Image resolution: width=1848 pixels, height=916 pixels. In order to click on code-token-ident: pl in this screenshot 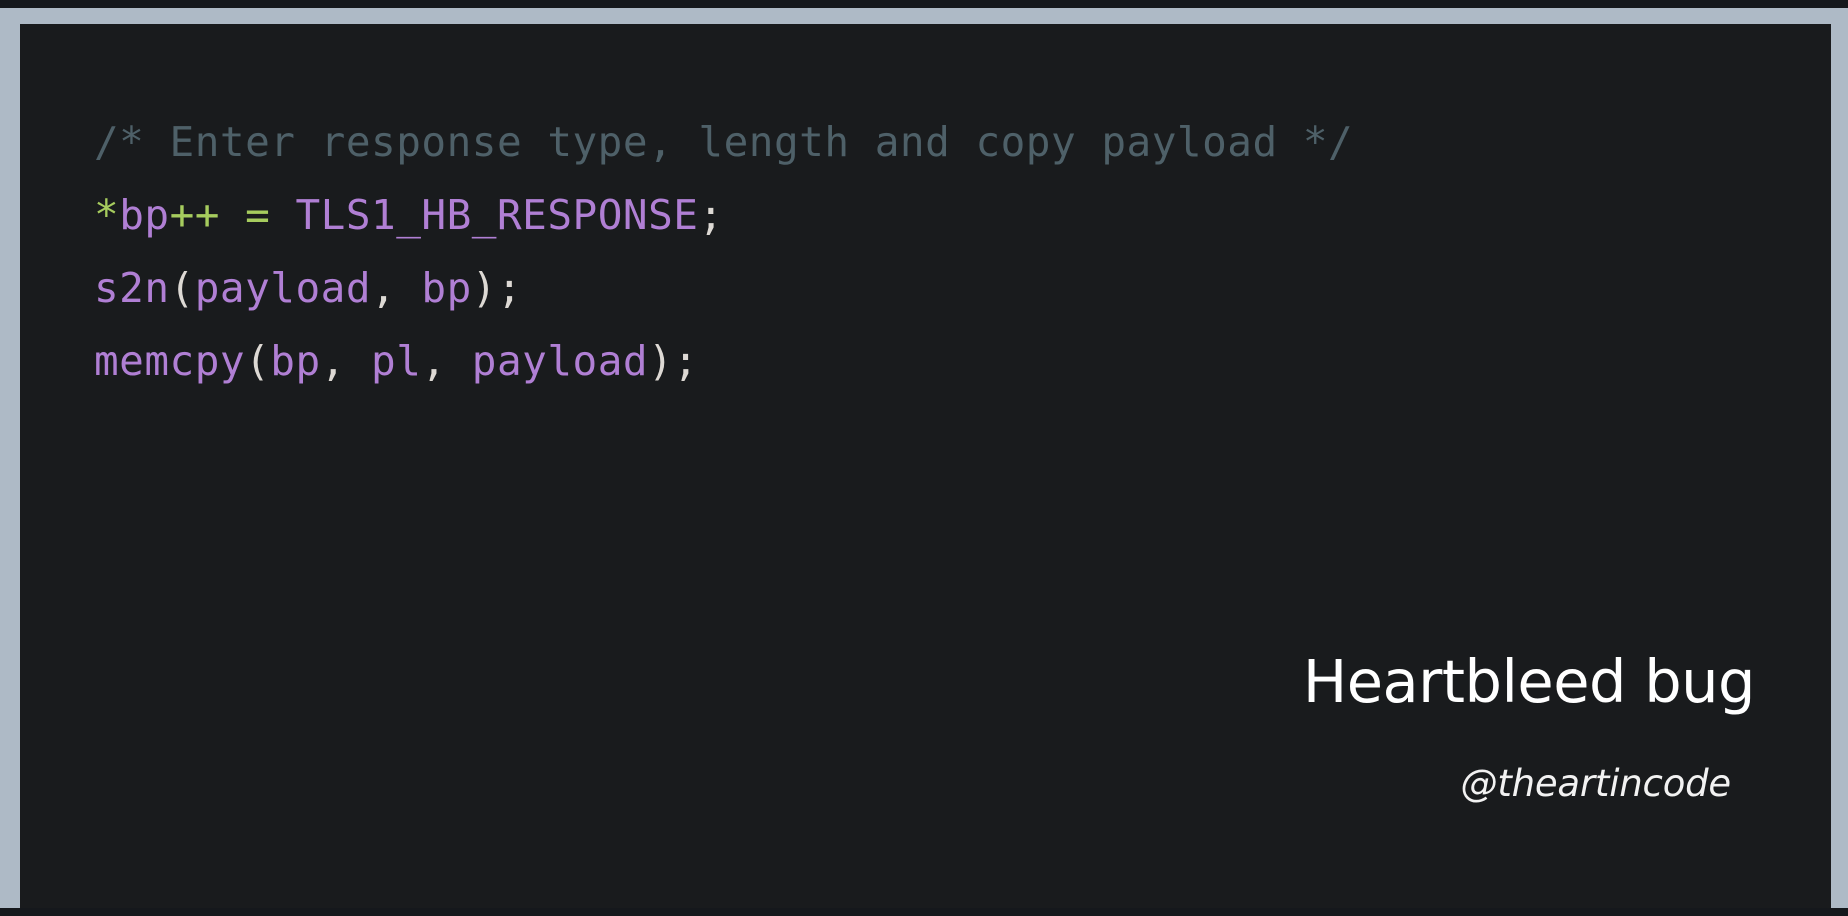, I will do `click(396, 361)`.